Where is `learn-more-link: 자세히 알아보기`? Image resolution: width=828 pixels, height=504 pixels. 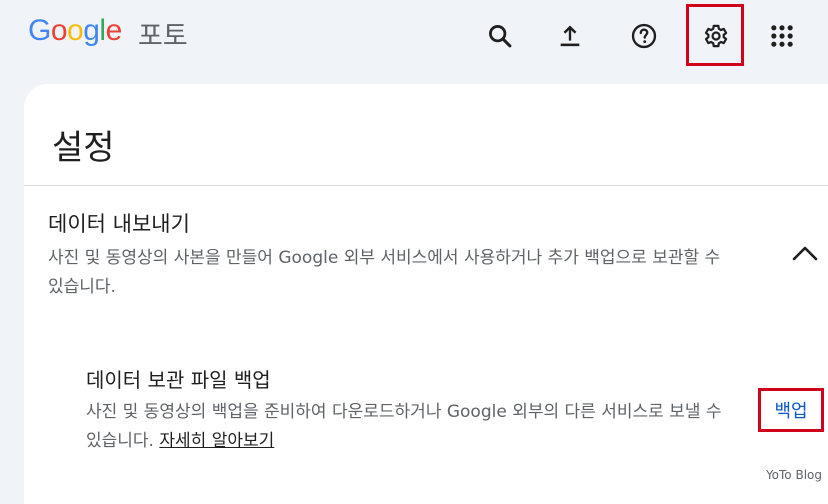
learn-more-link: 자세히 알아보기 is located at coordinates (216, 441).